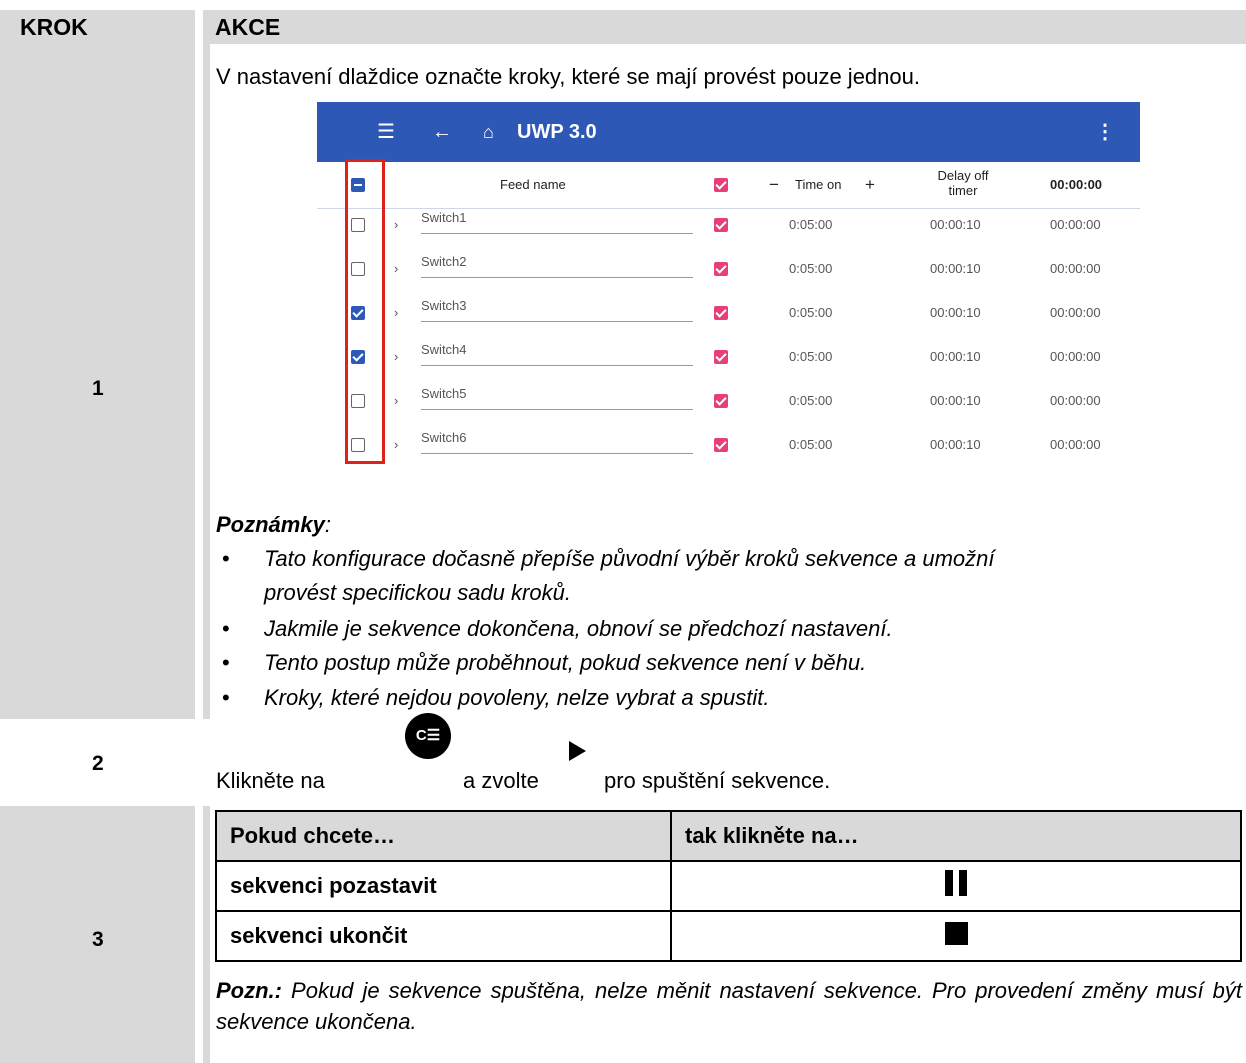 The image size is (1246, 1063). Describe the element at coordinates (386, 132) in the screenshot. I see `menu-icon: ☰` at that location.